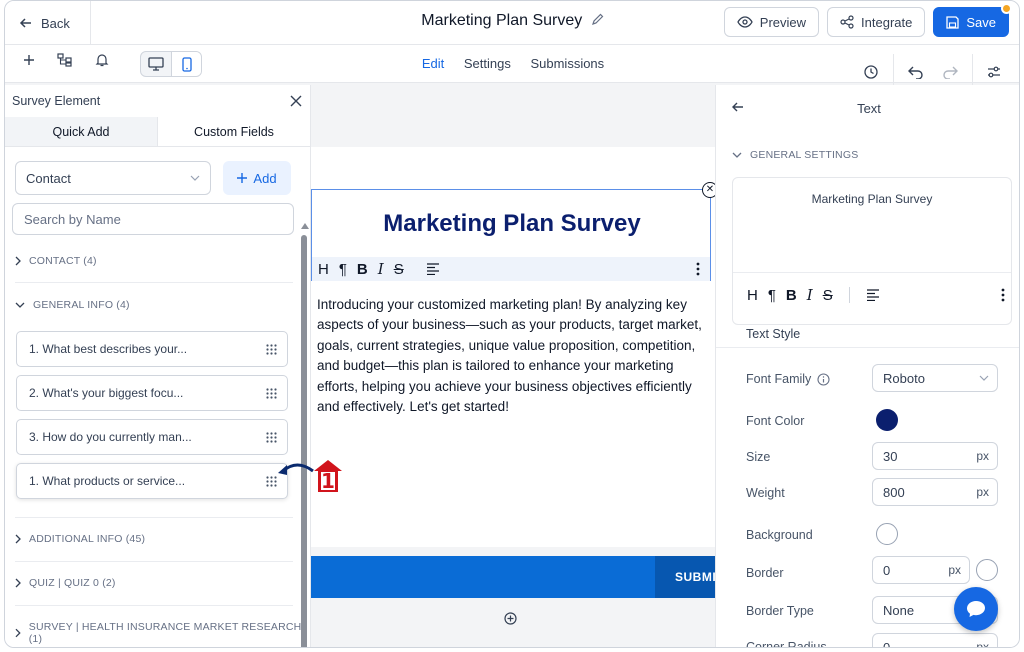 This screenshot has width=1024, height=652. Describe the element at coordinates (935, 378) in the screenshot. I see `font-family-select: Roboto` at that location.